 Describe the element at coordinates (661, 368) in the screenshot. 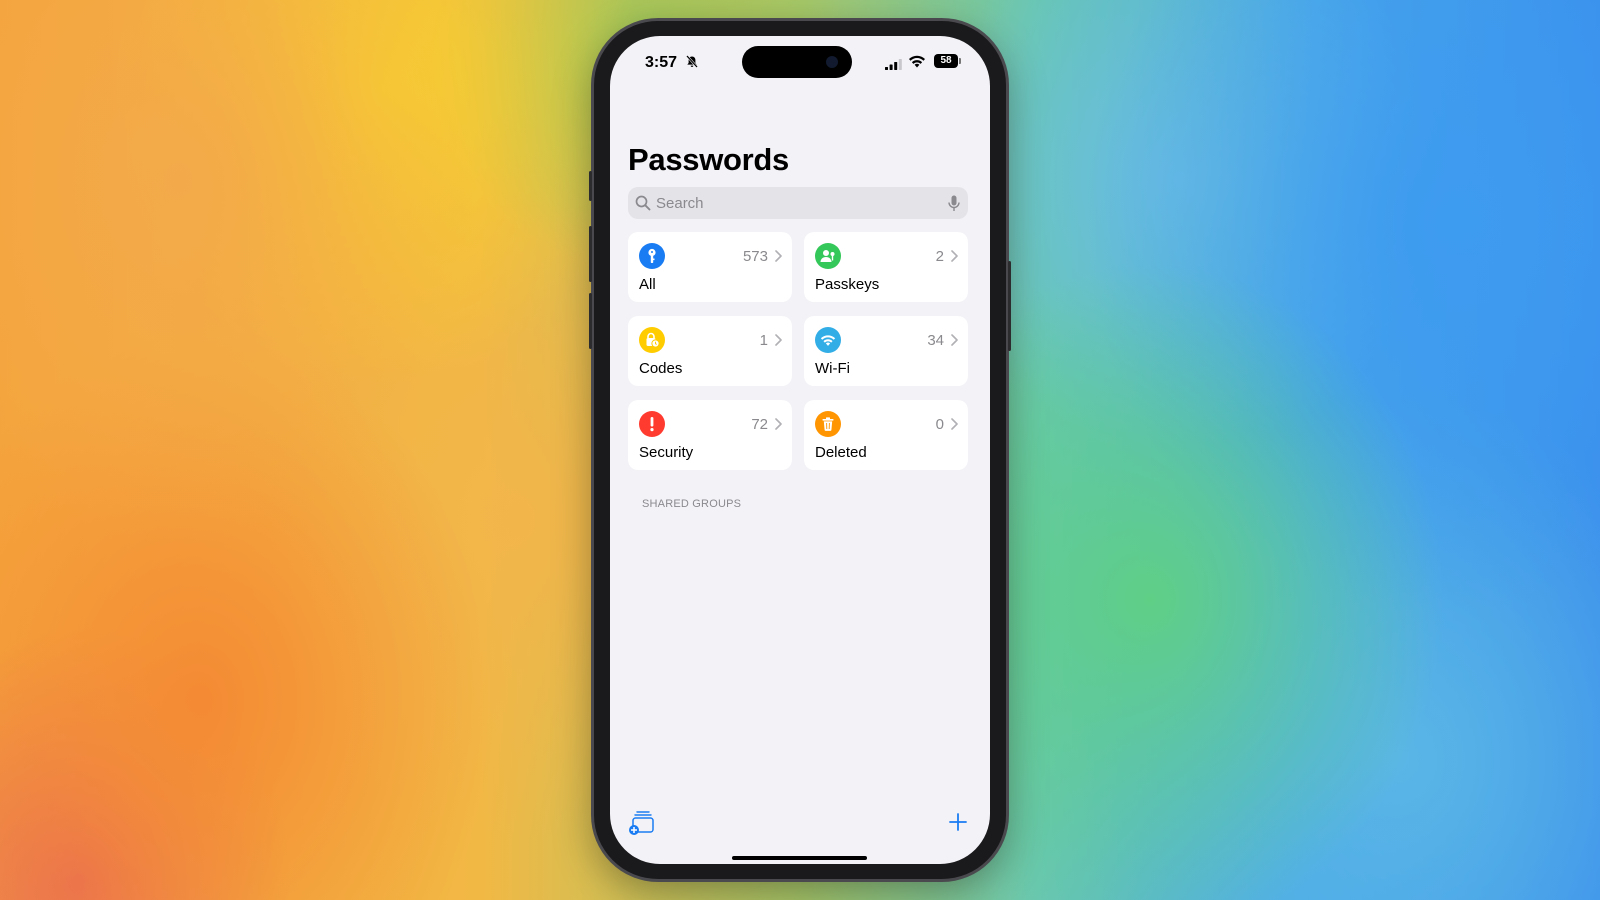

I see `category-label: Codes` at that location.